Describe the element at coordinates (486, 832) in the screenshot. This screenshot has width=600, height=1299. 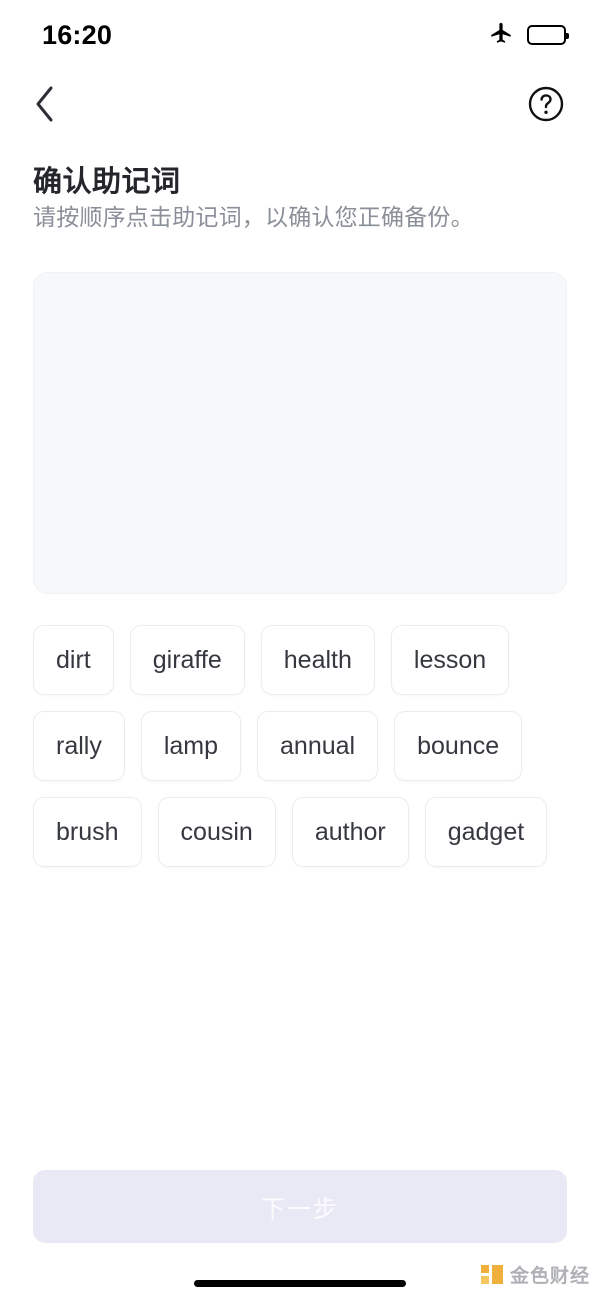
I see `word-chip: gadget` at that location.